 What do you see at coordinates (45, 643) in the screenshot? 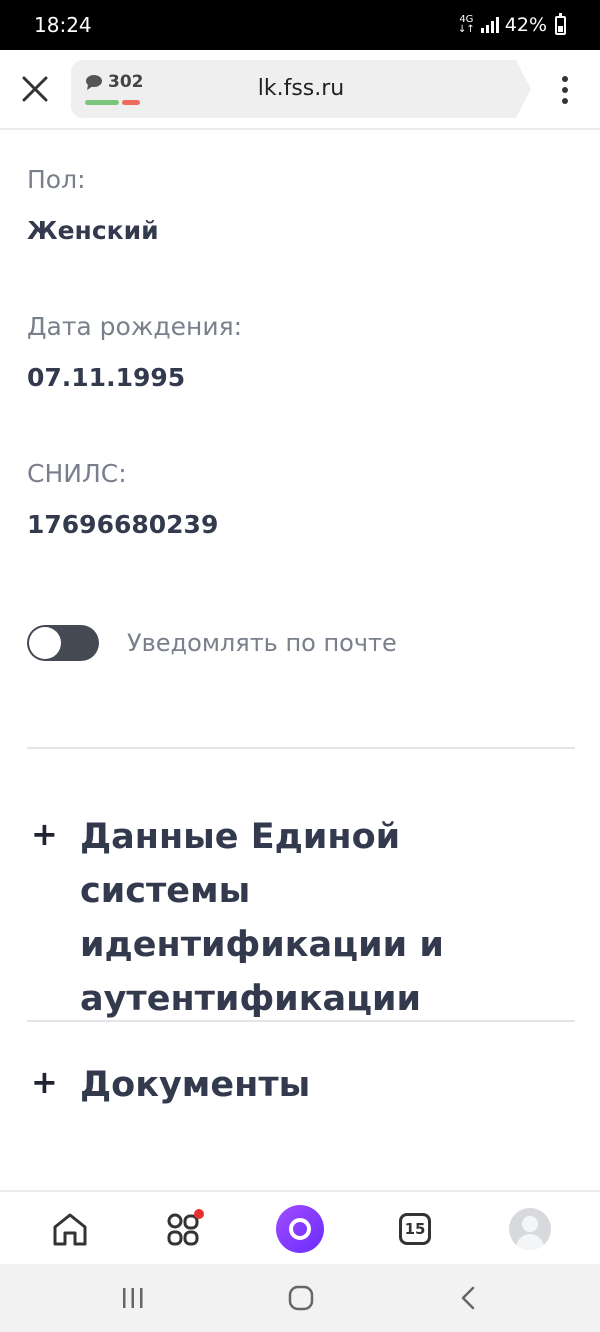
I see `toggle-knob` at bounding box center [45, 643].